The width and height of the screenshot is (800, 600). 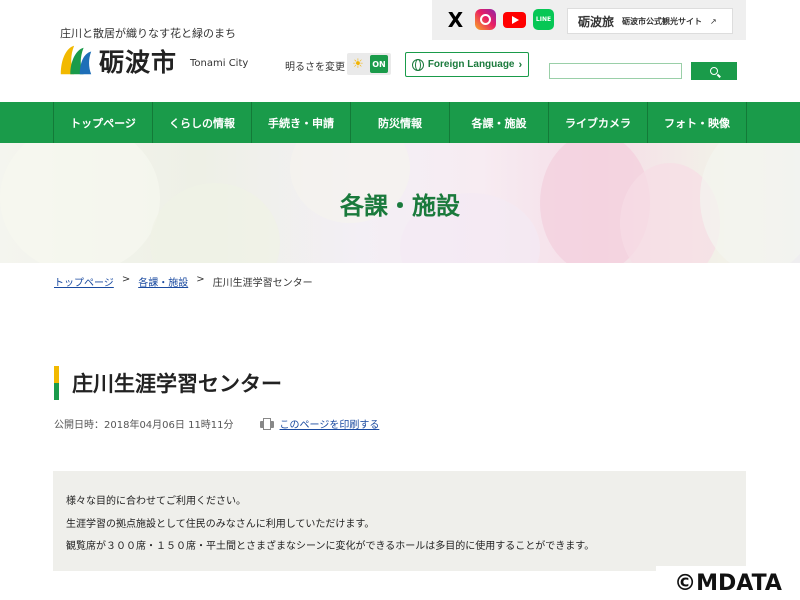 I want to click on printer-icon, so click(x=266, y=423).